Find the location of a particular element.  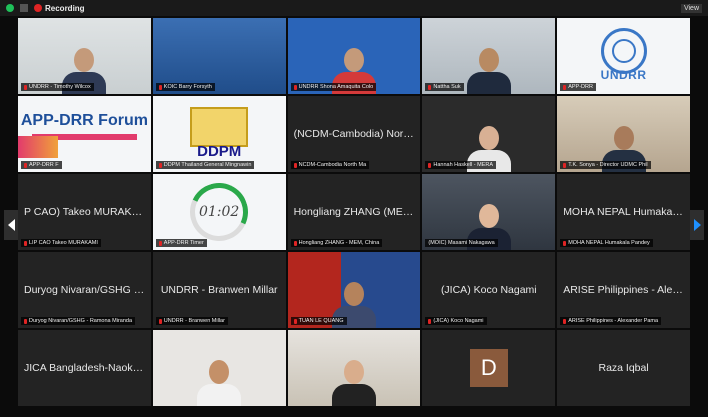

participant-name-tag: T.K. Sonya - Director UDMC Phil is located at coordinates (605, 165).